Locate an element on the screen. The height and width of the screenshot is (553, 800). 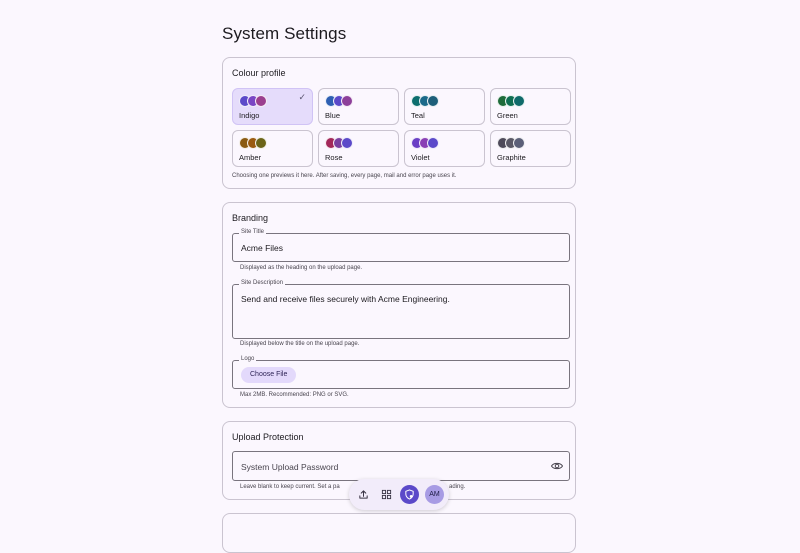
grid-button is located at coordinates (386, 494).